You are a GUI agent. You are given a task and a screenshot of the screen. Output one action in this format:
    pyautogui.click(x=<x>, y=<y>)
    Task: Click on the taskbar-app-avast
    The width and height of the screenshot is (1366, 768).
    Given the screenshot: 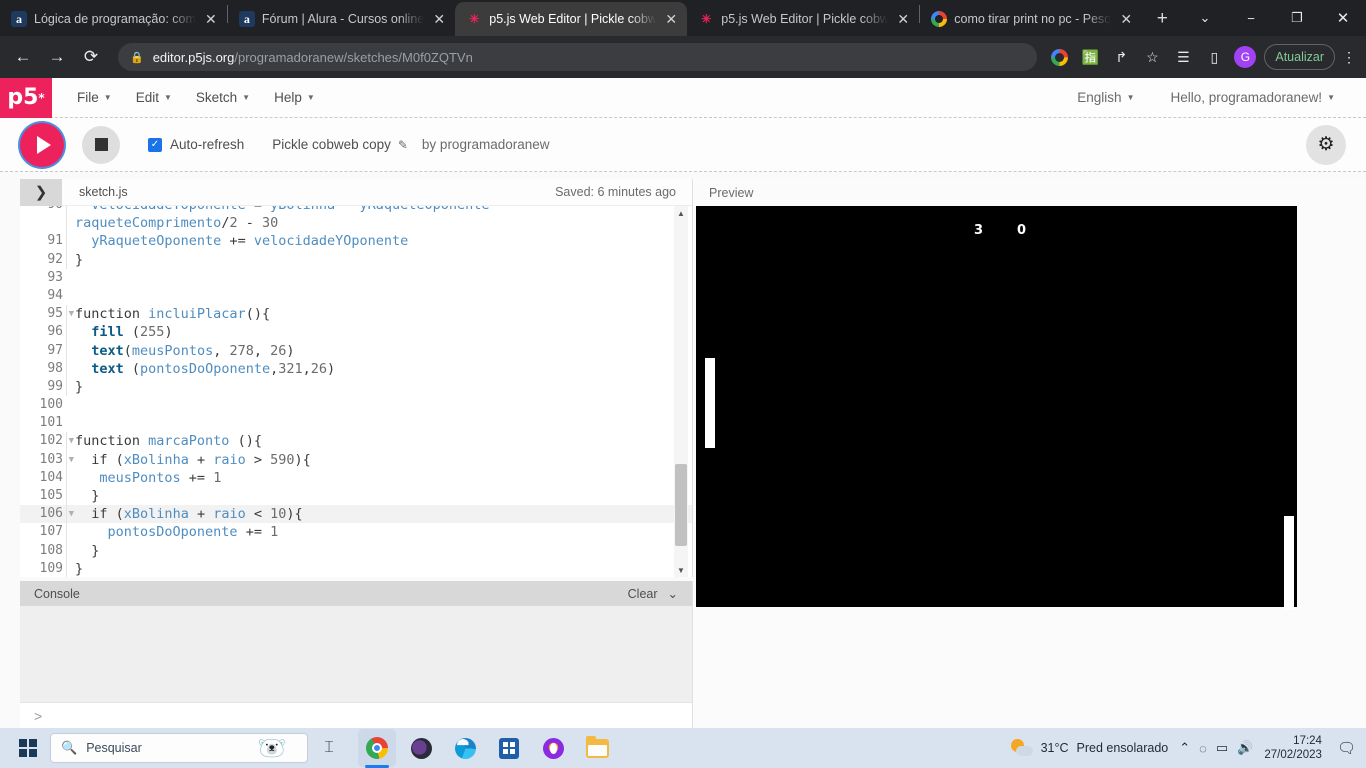 What is the action you would take?
    pyautogui.click(x=553, y=748)
    